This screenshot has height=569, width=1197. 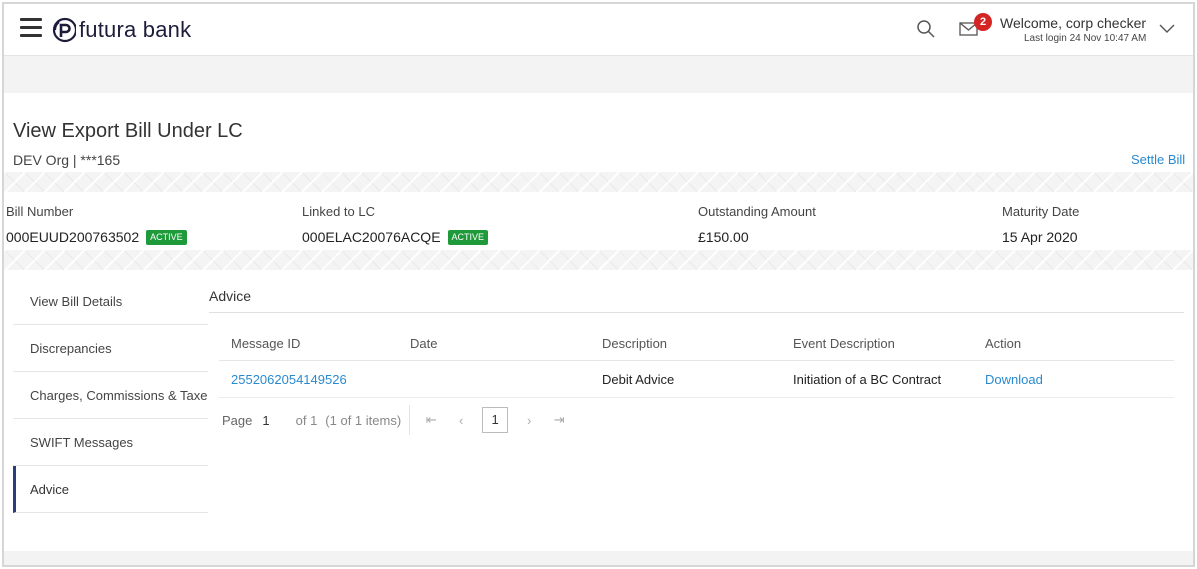 I want to click on current-page-button: 1, so click(x=495, y=420).